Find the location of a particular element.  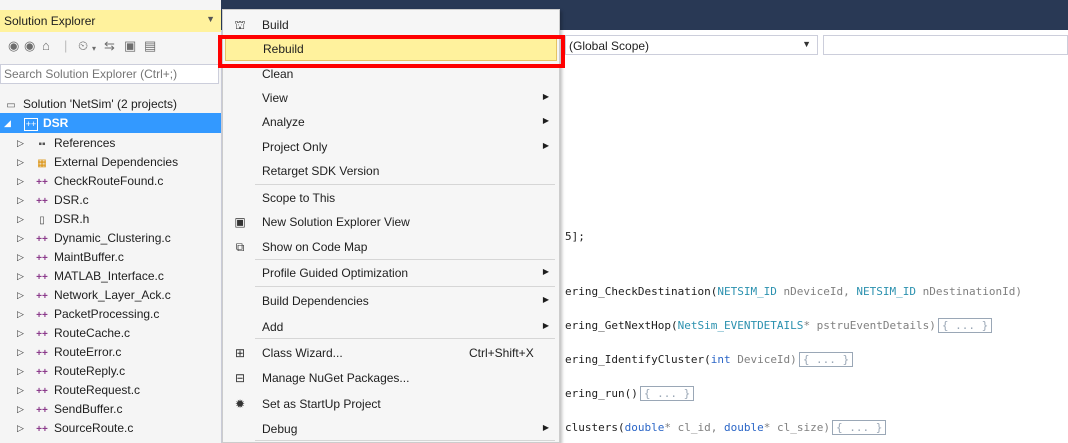

tree-item: ▷ ++ MaintBuffer.c is located at coordinates (110, 257).